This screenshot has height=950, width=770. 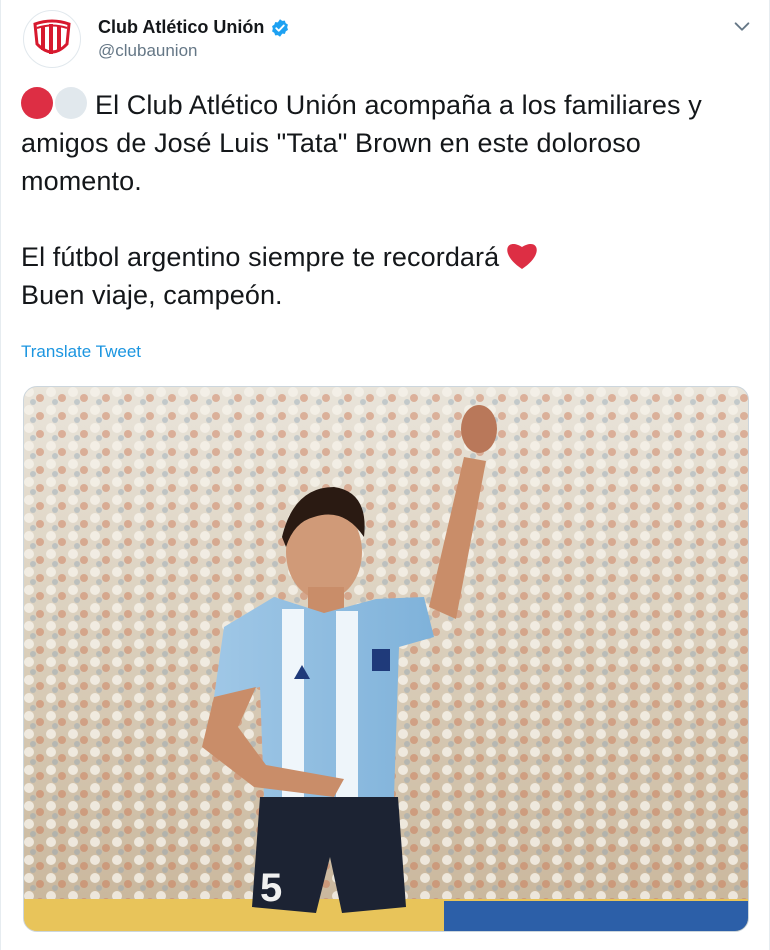 I want to click on account-names: Club Atlético Unión @clubaunion, so click(x=194, y=39).